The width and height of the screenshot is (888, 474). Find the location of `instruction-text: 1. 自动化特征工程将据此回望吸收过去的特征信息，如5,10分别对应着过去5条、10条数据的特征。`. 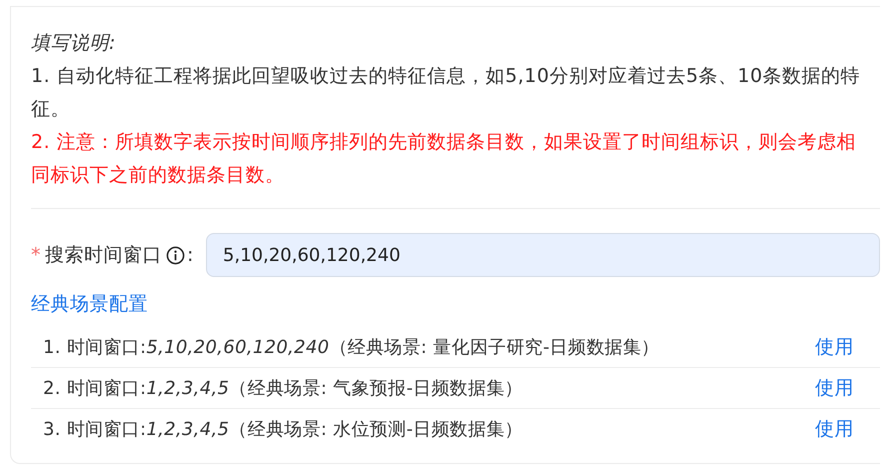

instruction-text: 1. 自动化特征工程将据此回望吸收过去的特征信息，如5,10分别对应着过去5条、10条数据的特征。 is located at coordinates (446, 93).